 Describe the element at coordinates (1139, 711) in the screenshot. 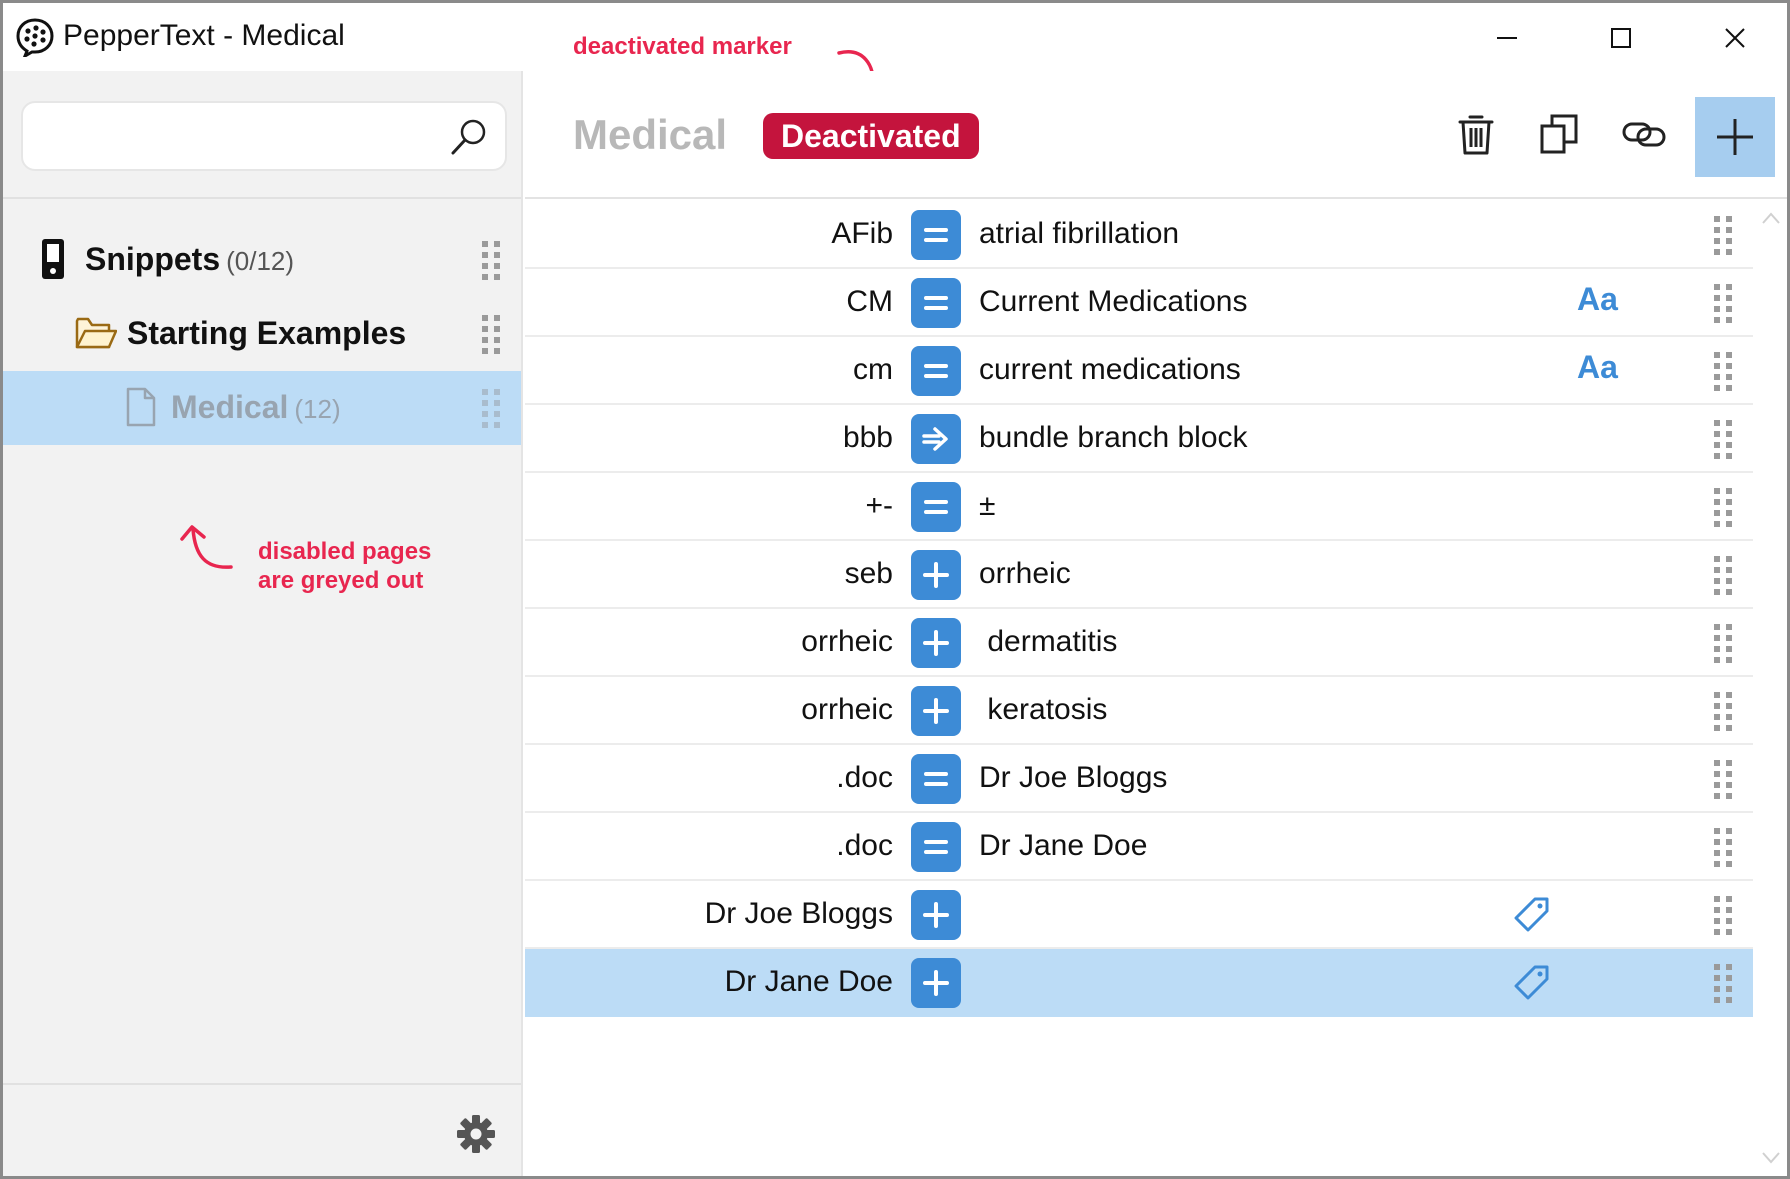

I see `snippet-row: orrheic keratosis` at that location.